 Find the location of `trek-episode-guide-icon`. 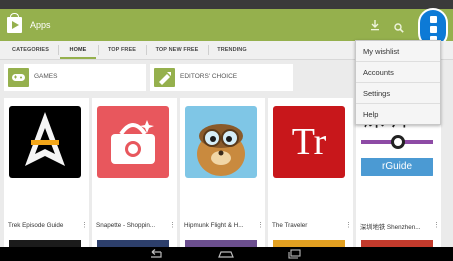

trek-episode-guide-icon is located at coordinates (45, 142).